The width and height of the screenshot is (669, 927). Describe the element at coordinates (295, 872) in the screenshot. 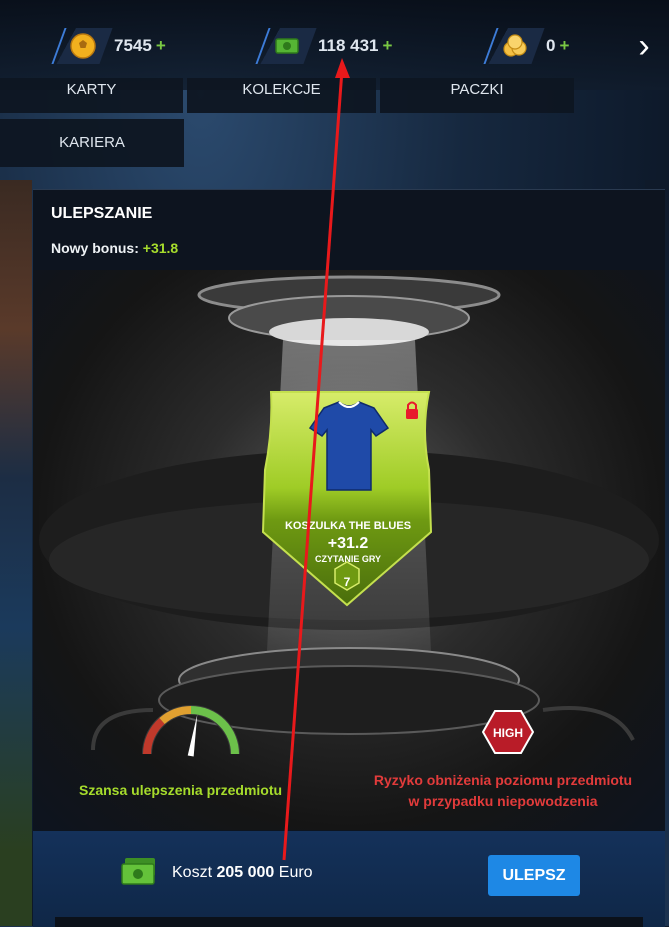

I see `cost-currency: Euro` at that location.